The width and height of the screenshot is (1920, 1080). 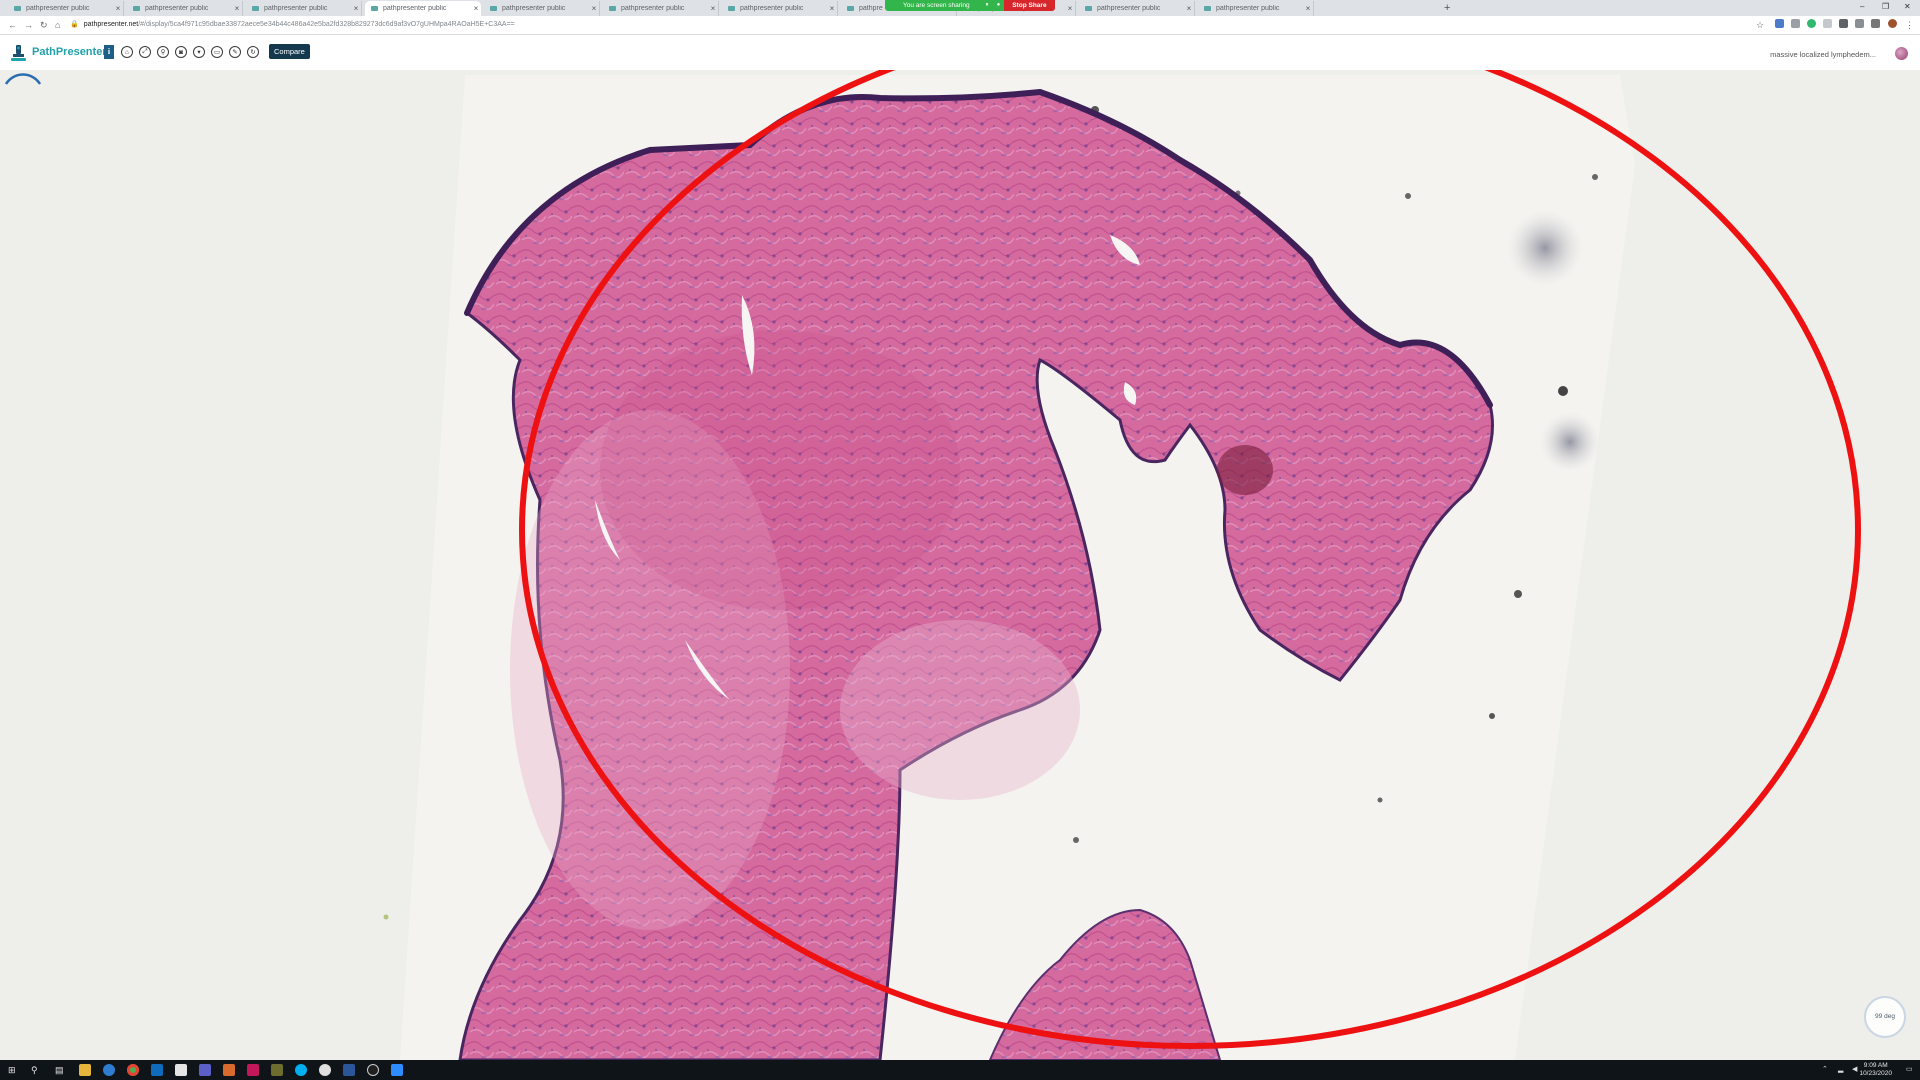 I want to click on file-explorer-icon, so click(x=85, y=1070).